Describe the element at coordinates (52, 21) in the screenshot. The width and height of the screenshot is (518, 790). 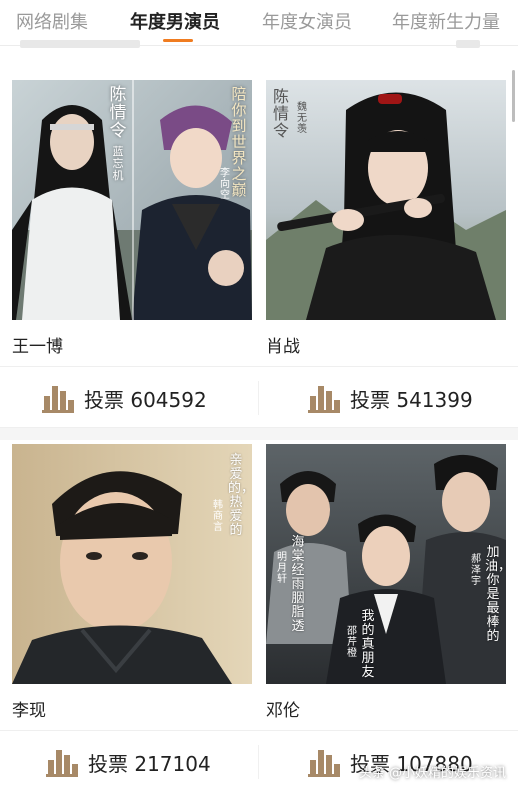
I see `tab-web-series: 网络剧集` at that location.